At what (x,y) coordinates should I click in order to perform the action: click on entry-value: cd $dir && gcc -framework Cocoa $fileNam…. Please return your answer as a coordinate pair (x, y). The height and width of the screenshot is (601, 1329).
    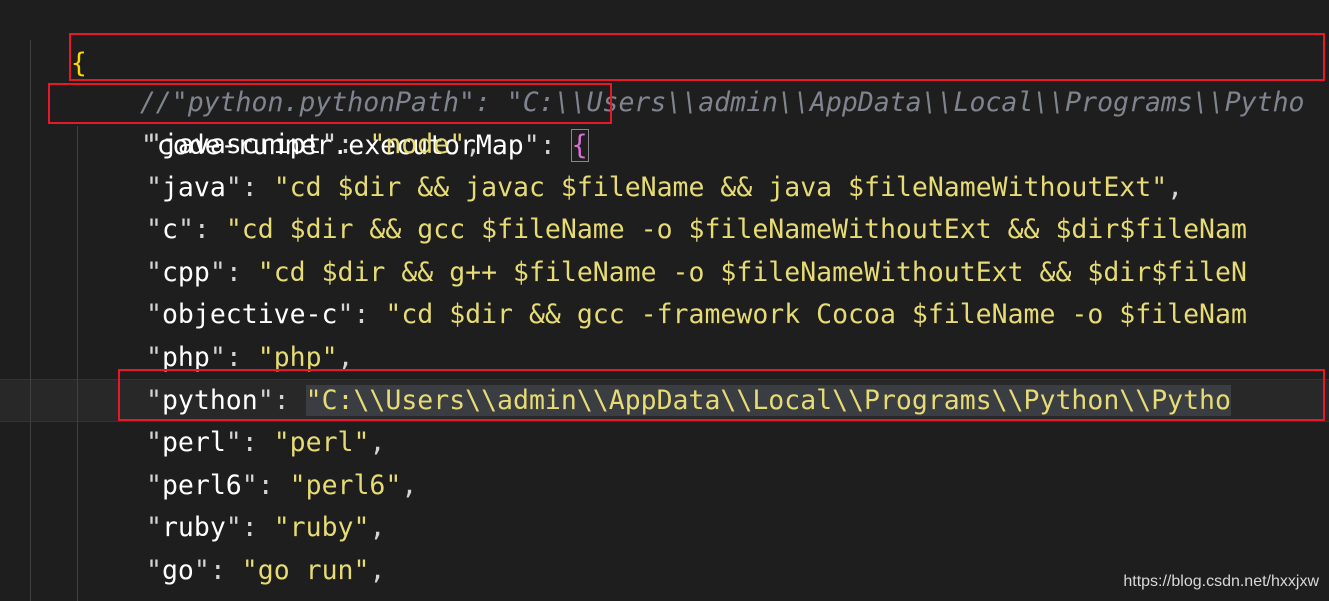
    Looking at the image, I should click on (824, 315).